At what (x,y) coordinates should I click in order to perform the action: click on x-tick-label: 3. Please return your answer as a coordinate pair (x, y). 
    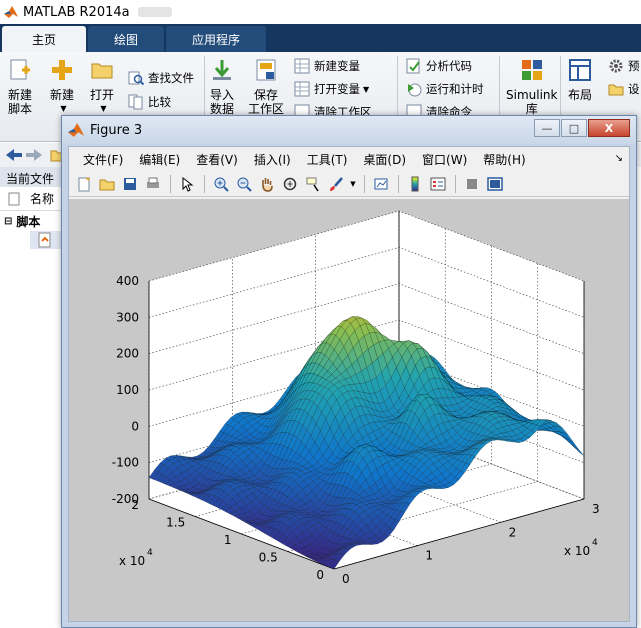
    Looking at the image, I should click on (596, 509).